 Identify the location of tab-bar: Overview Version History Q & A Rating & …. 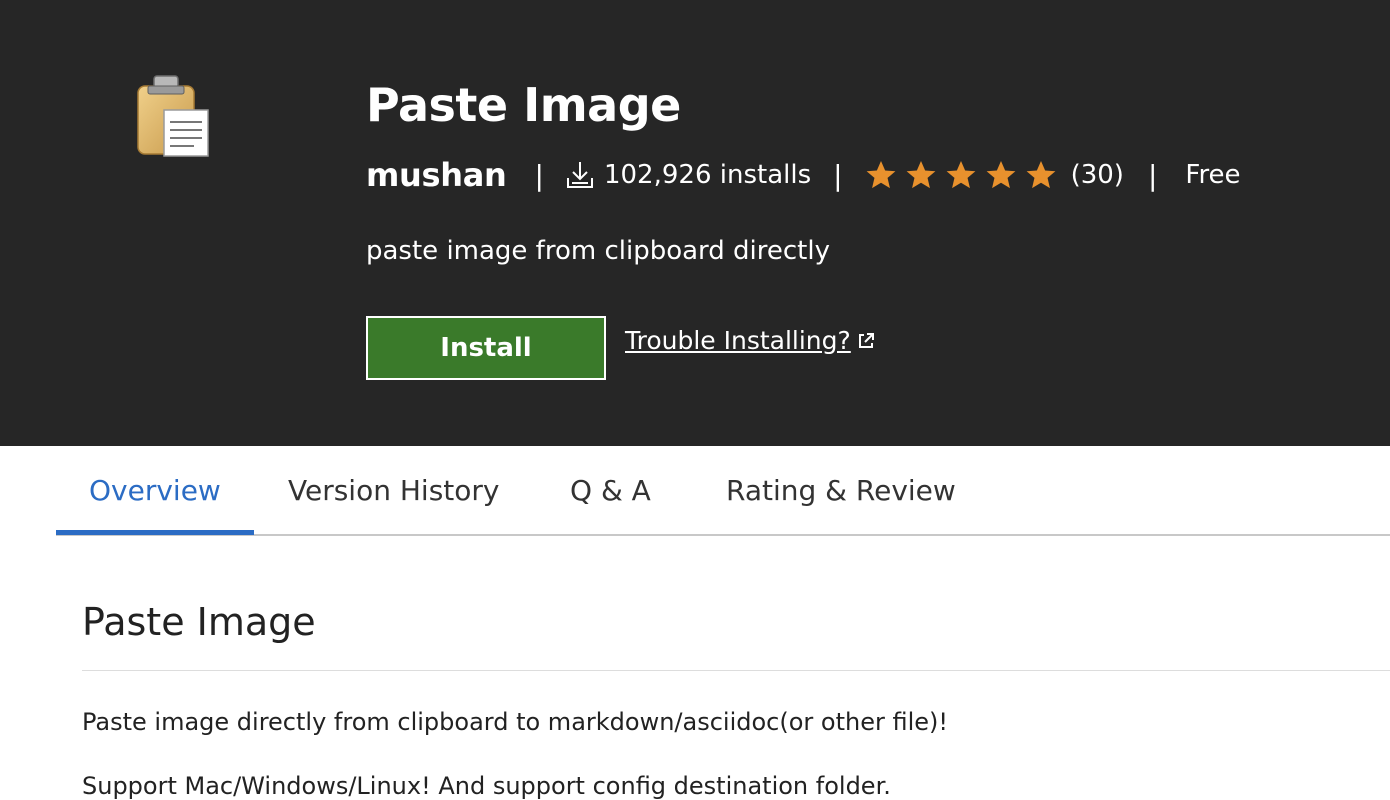
(723, 491).